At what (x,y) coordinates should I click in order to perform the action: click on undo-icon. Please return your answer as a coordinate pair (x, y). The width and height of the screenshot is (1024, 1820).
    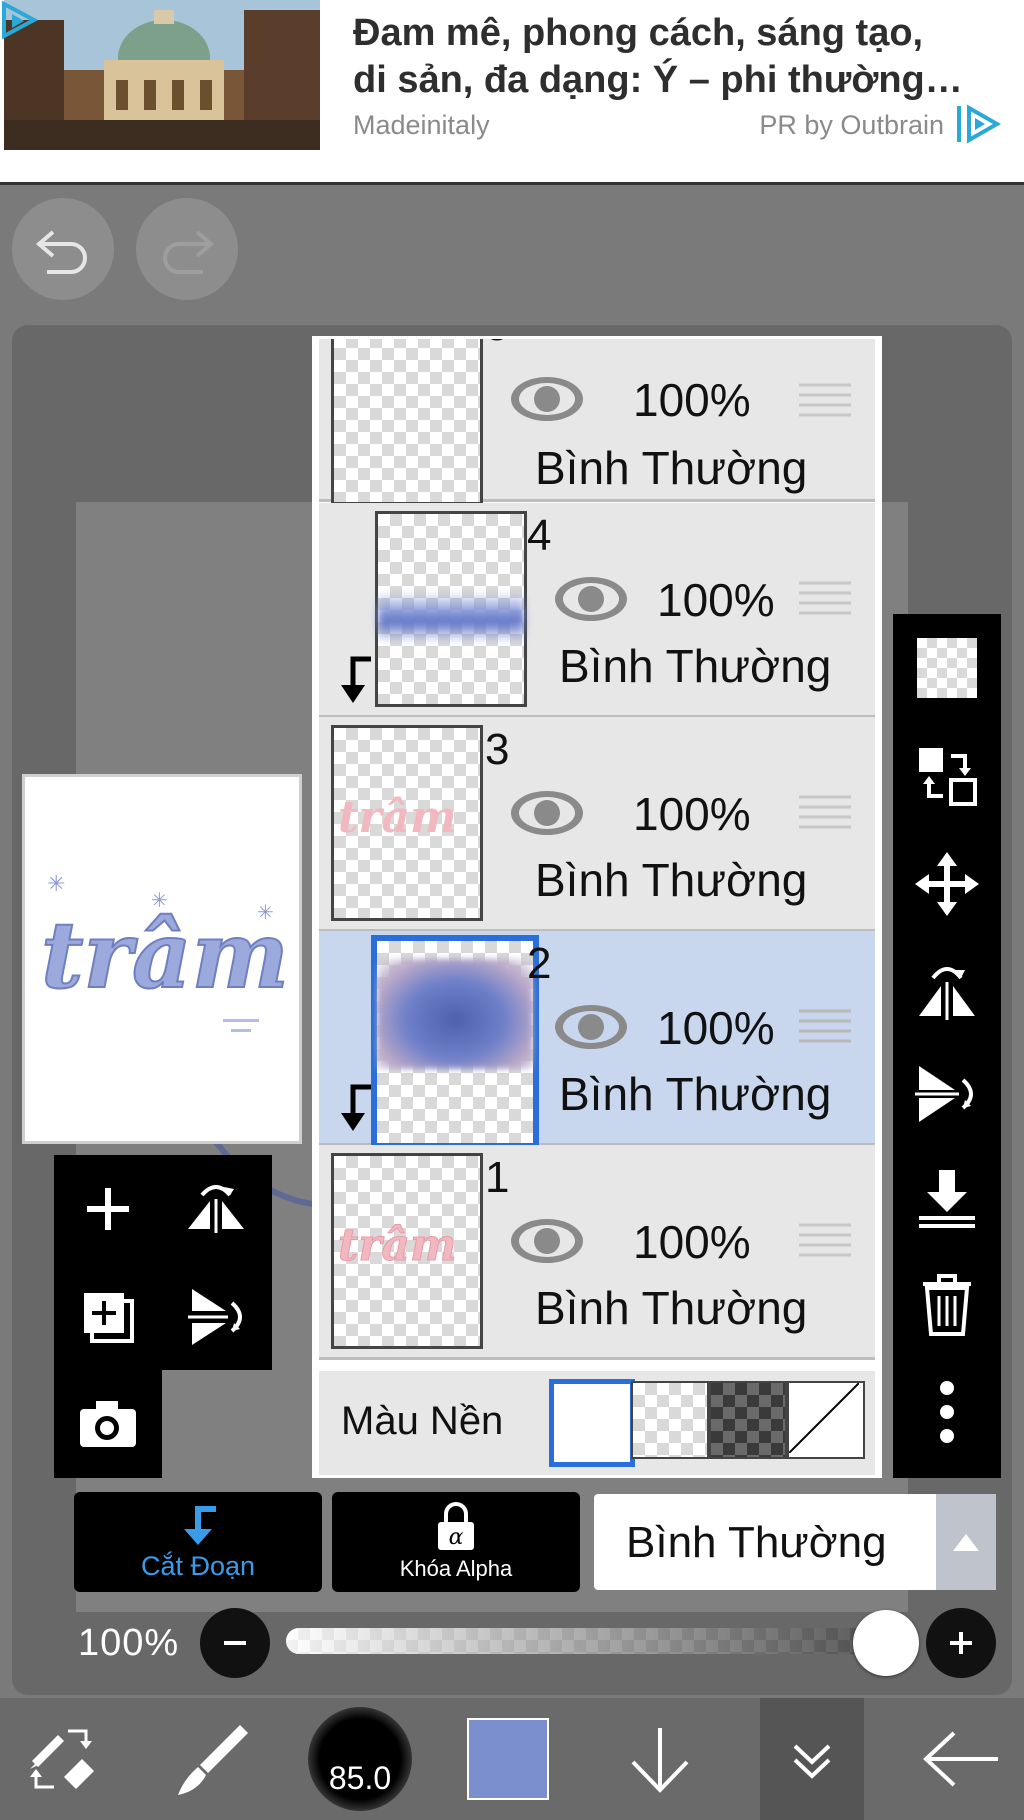
    Looking at the image, I should click on (61, 252).